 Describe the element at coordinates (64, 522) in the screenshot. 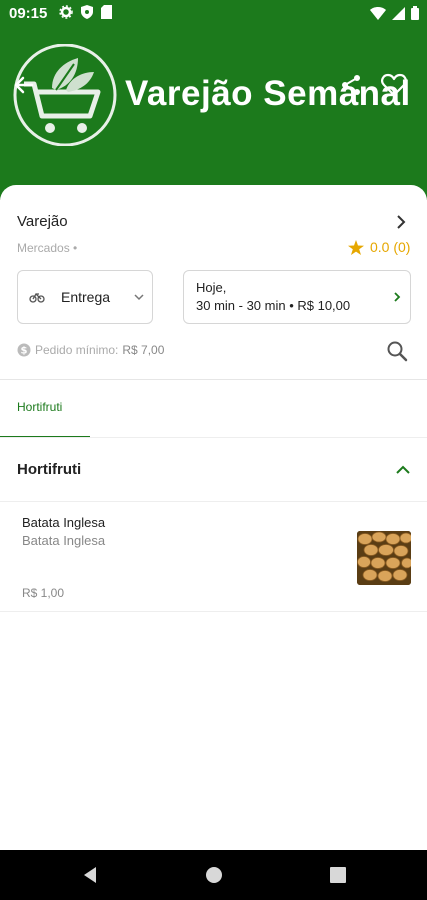

I see `product-name: Batata Inglesa` at that location.